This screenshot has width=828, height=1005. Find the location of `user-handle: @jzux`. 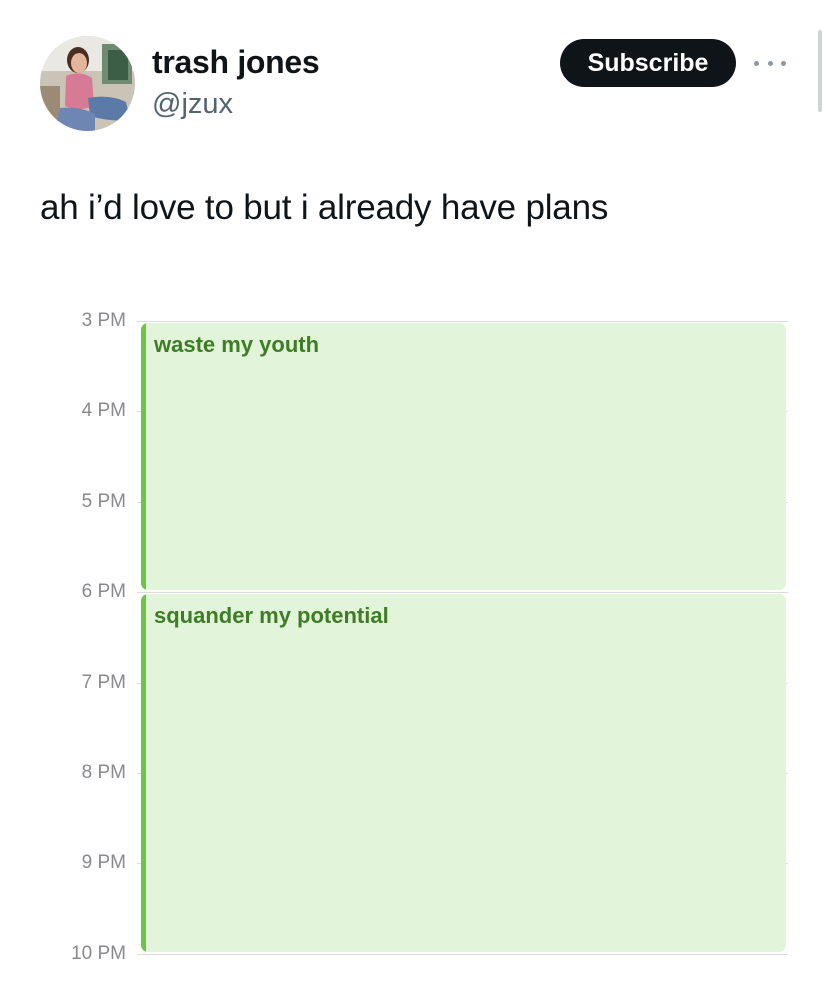

user-handle: @jzux is located at coordinates (192, 104).